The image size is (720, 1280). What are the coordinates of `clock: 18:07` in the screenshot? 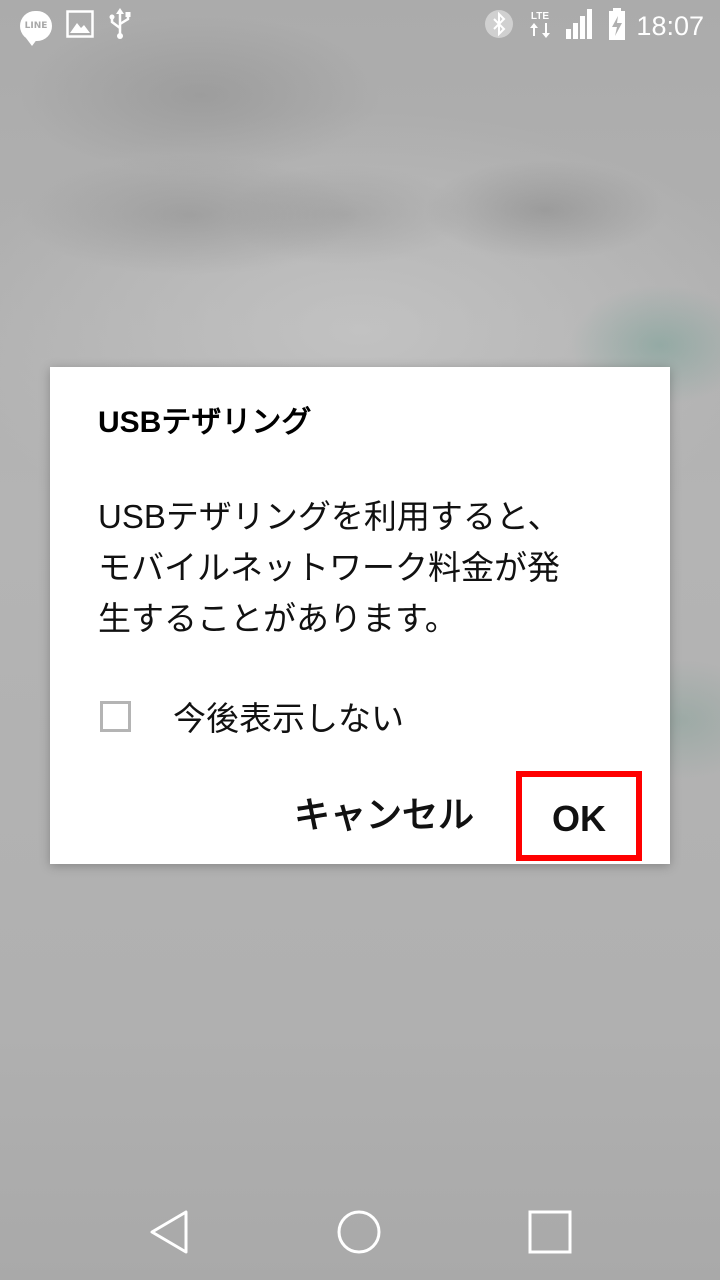 It's located at (670, 25).